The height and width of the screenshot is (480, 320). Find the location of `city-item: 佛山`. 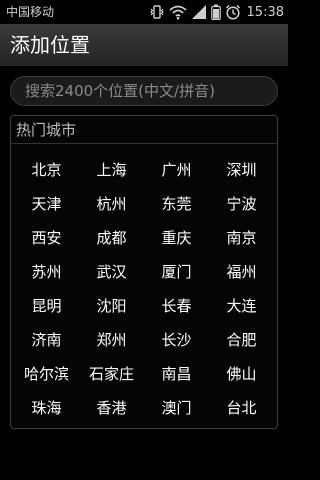

city-item: 佛山 is located at coordinates (241, 373).